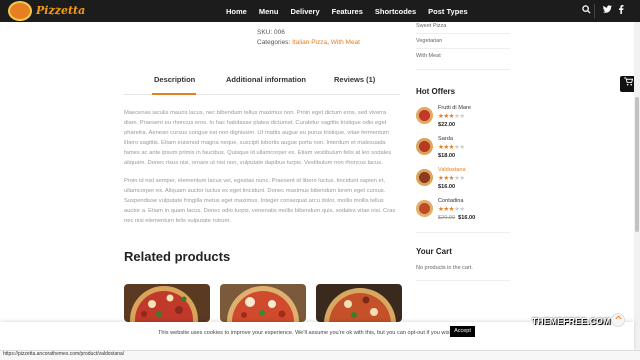  I want to click on category-link-with-meat: With Meat, so click(345, 42).